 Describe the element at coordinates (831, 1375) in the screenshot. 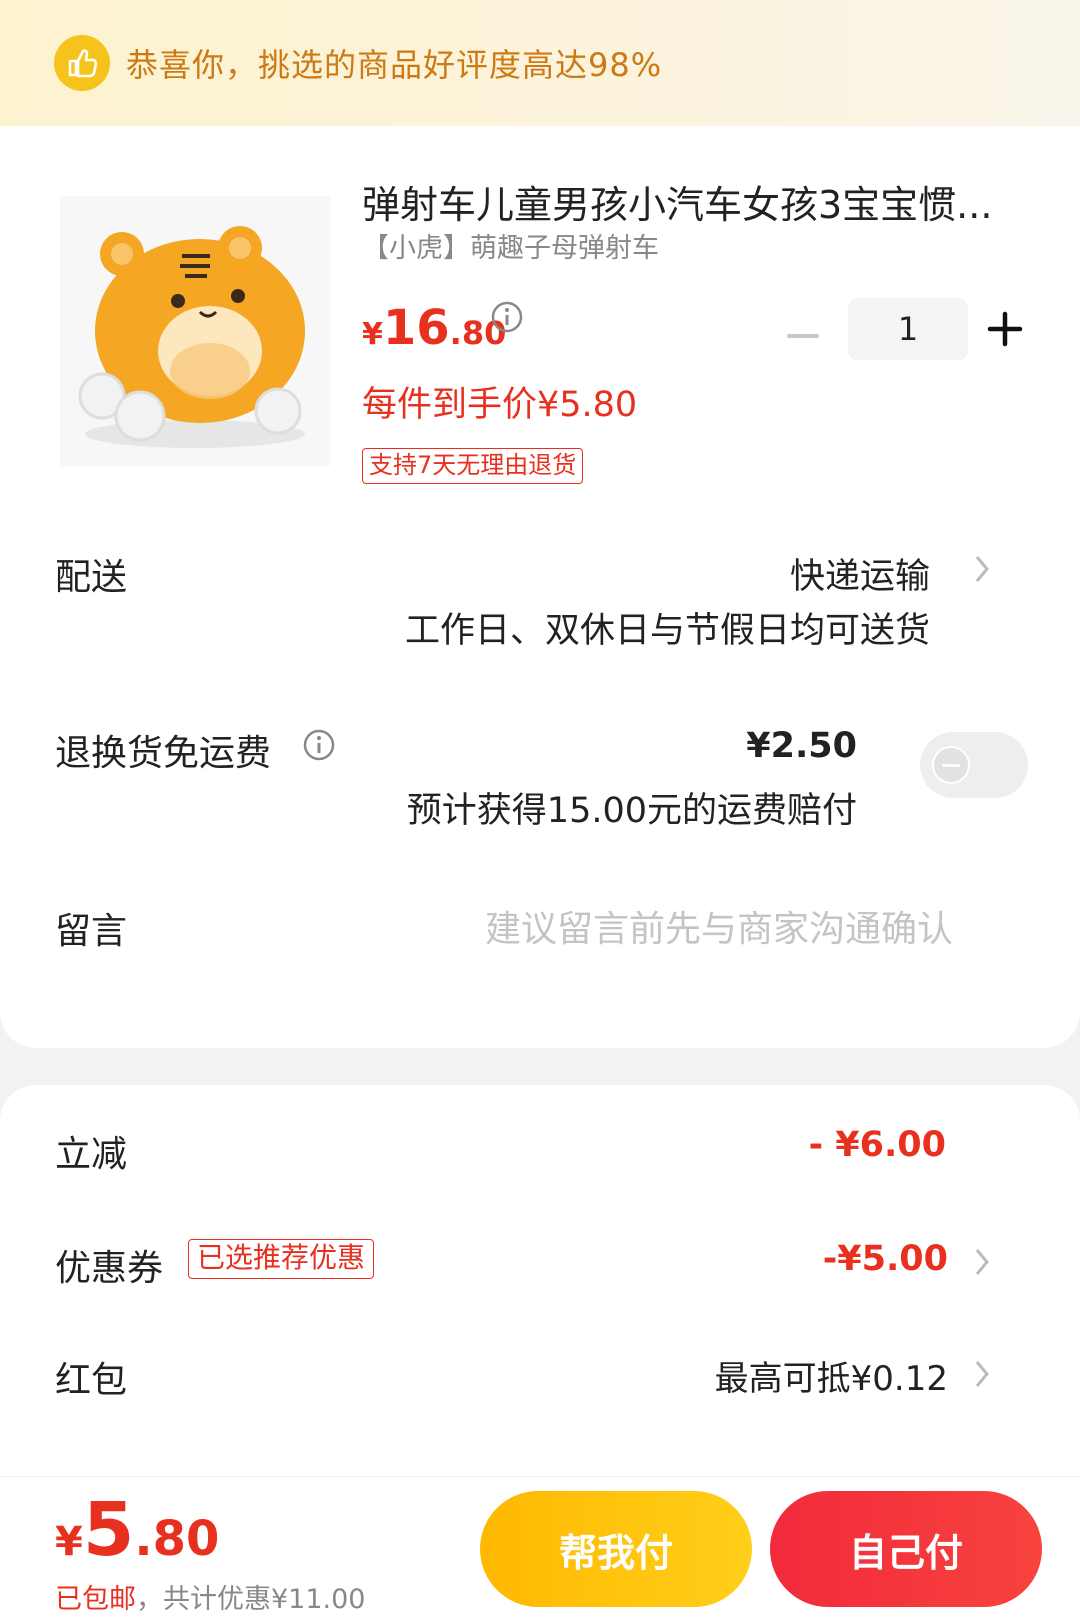

I see `red-packet-value: 最高可抵¥0.12` at that location.